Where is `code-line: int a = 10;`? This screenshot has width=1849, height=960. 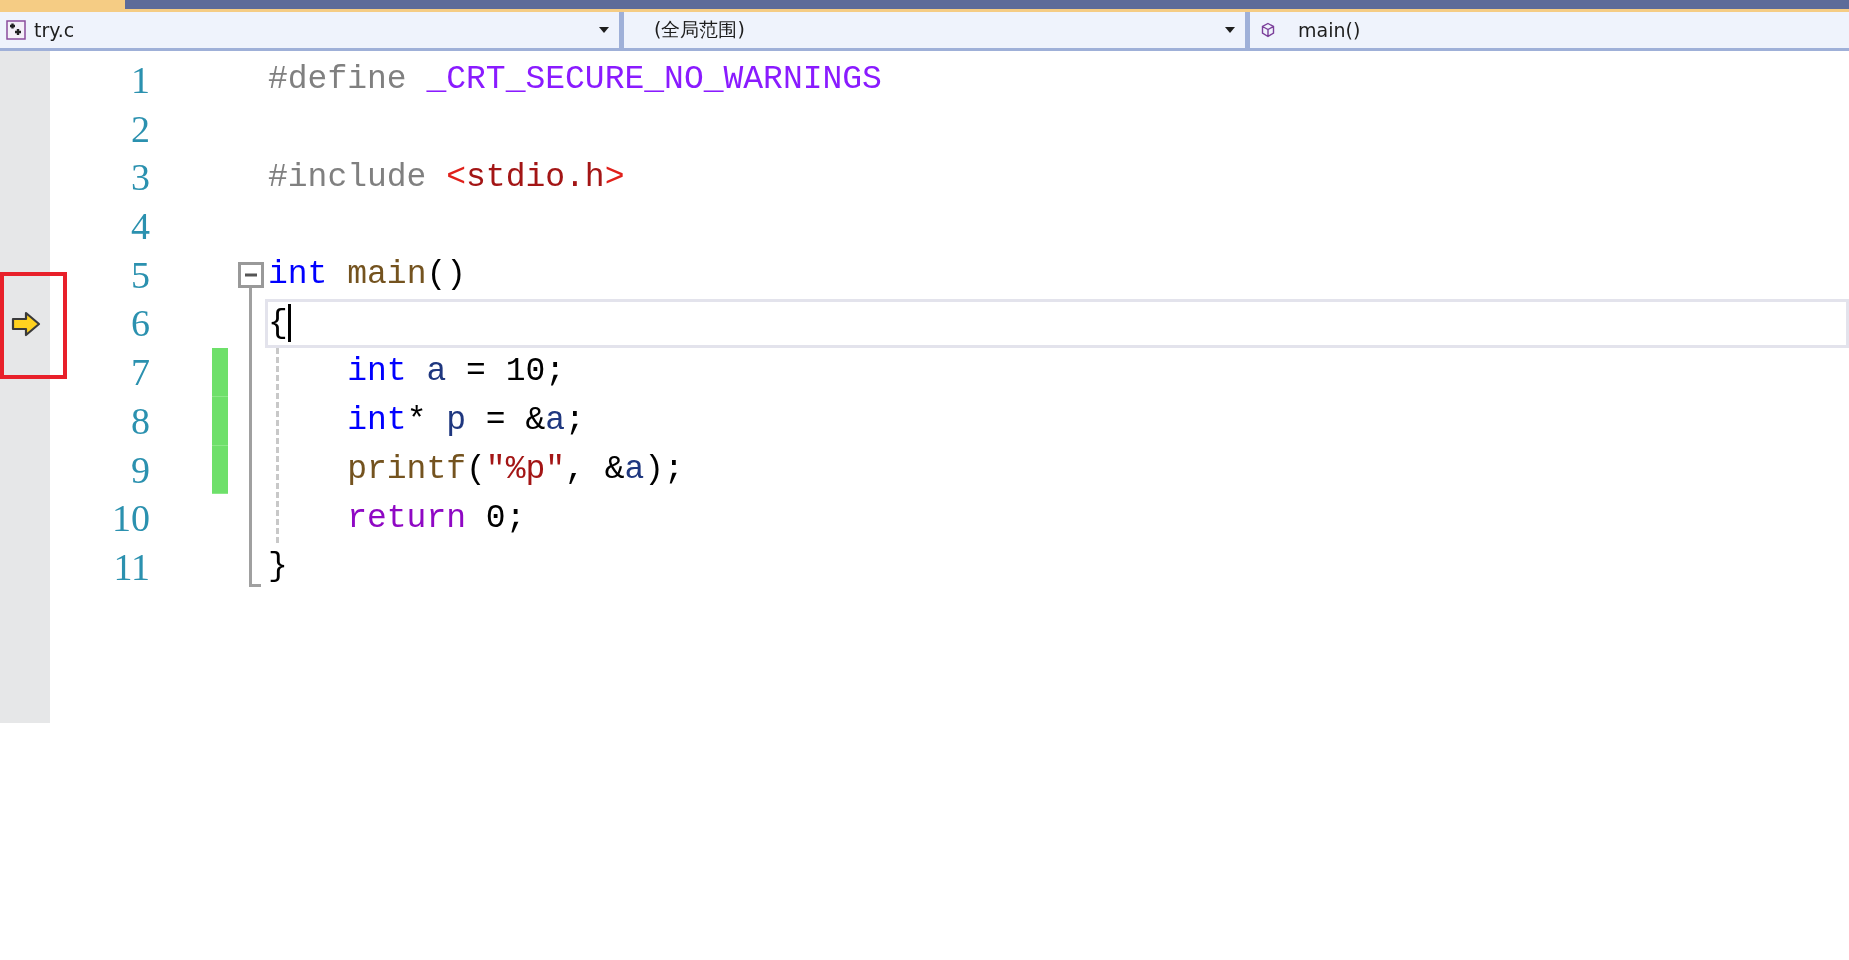 code-line: int a = 10; is located at coordinates (456, 372).